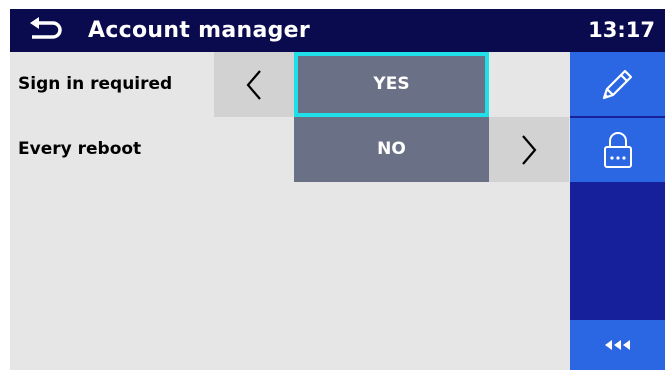  I want to click on more-options-button, so click(617, 345).